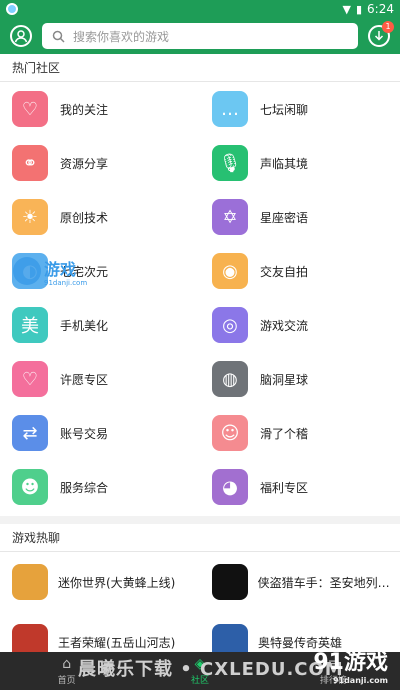 The image size is (400, 690). I want to click on link-icon: ⚭, so click(30, 163).